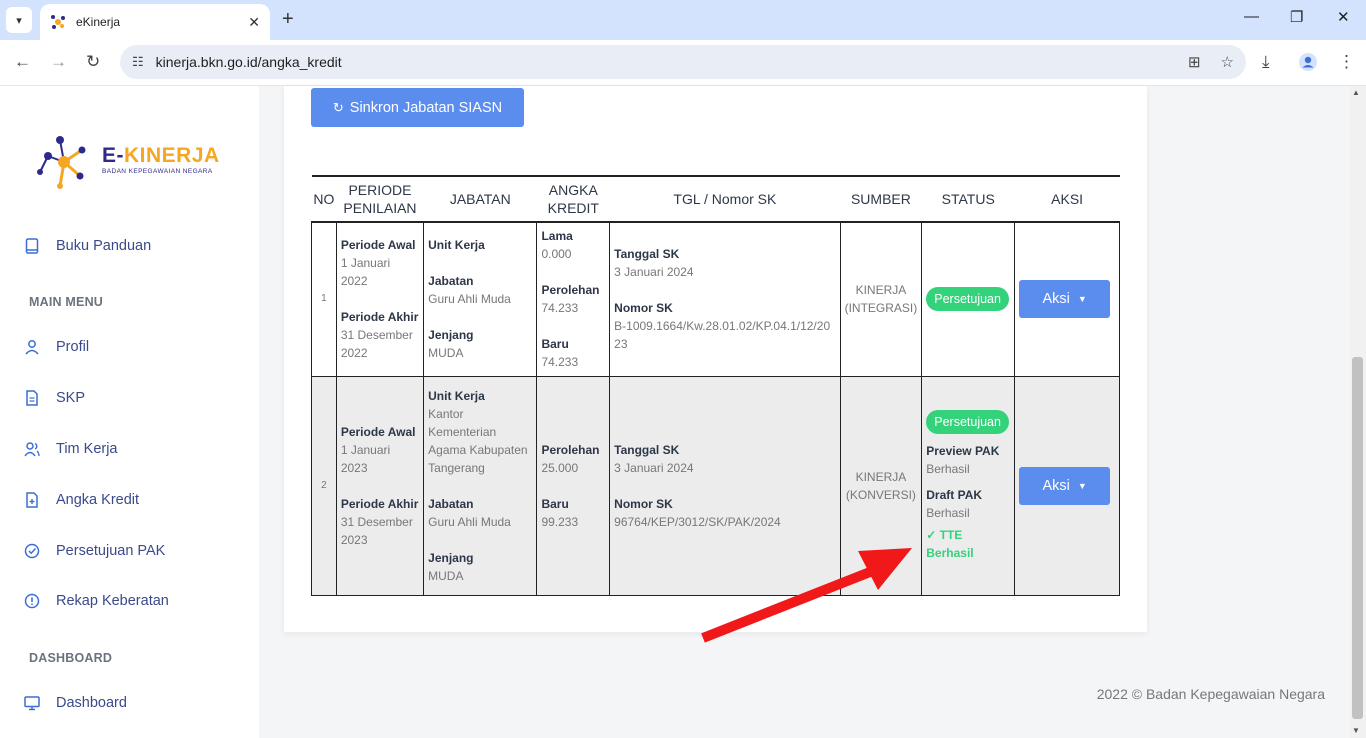 This screenshot has height=738, width=1366. What do you see at coordinates (654, 272) in the screenshot?
I see `tanggal-sk-value: 3 Januari 2024` at bounding box center [654, 272].